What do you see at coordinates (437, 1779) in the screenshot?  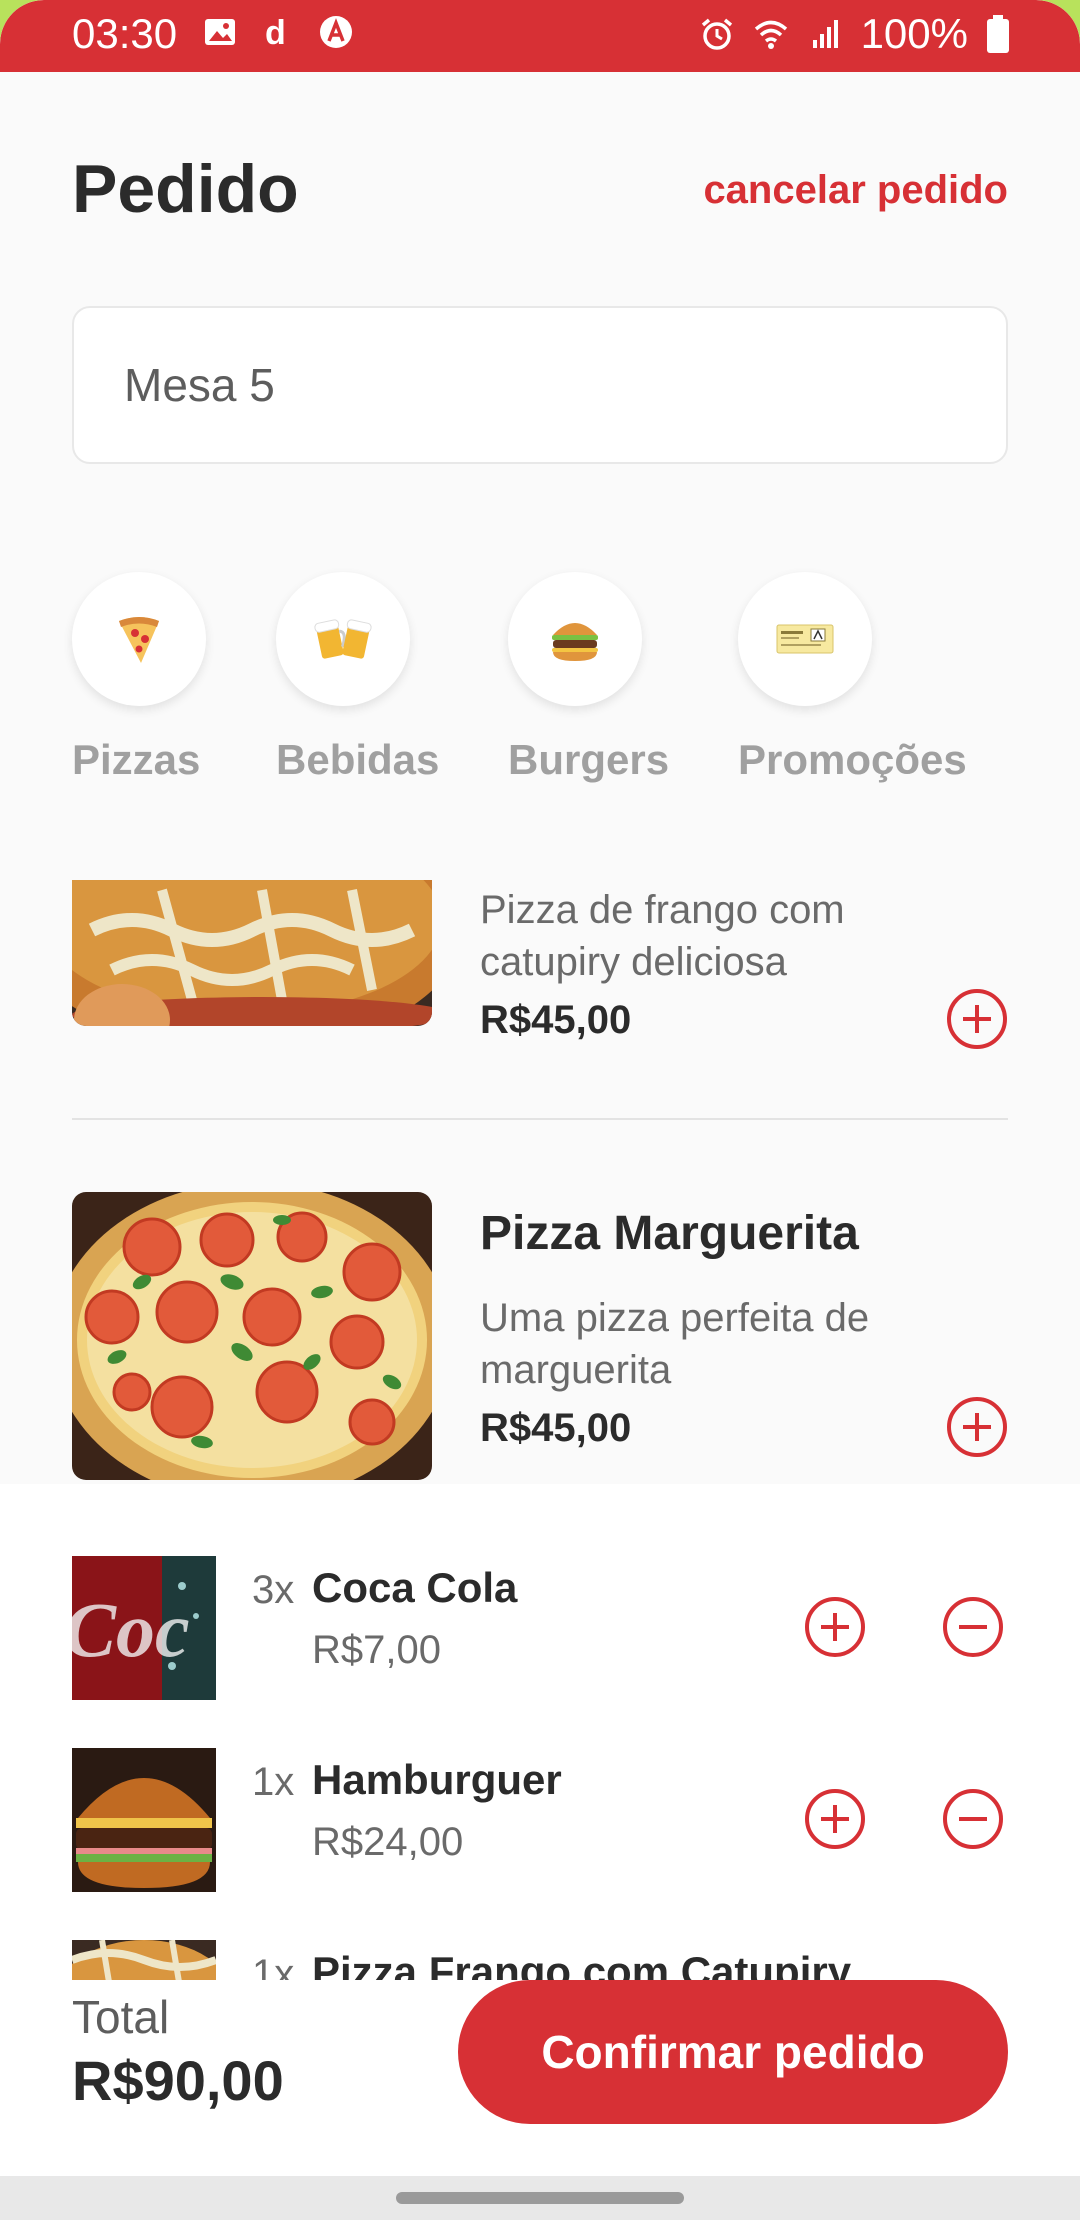 I see `cart-item-name: Hamburguer` at bounding box center [437, 1779].